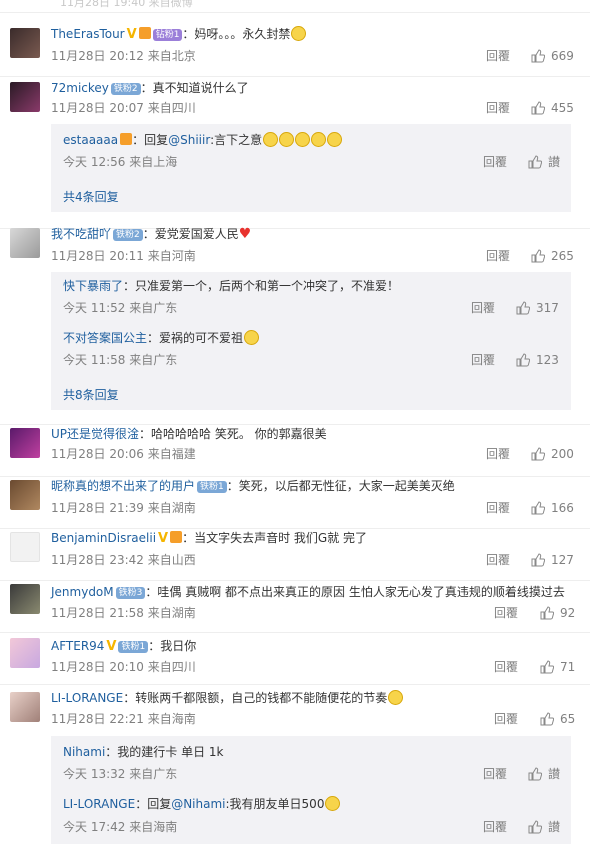 Image resolution: width=590 pixels, height=852 pixels. I want to click on like-button: 317, so click(537, 308).